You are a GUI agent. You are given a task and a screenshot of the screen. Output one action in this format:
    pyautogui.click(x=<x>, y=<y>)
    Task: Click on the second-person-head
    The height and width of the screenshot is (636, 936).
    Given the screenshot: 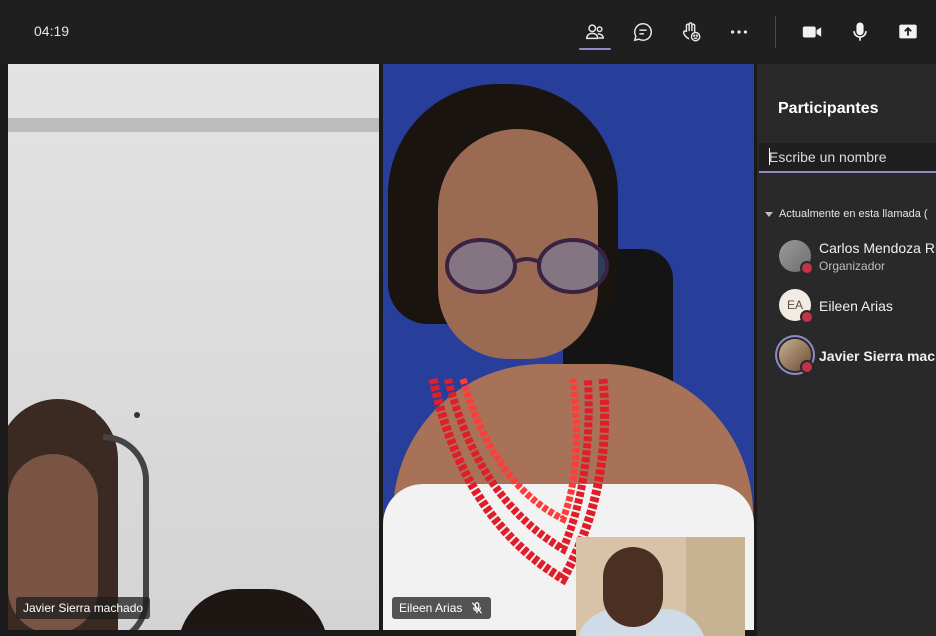 What is the action you would take?
    pyautogui.click(x=253, y=609)
    